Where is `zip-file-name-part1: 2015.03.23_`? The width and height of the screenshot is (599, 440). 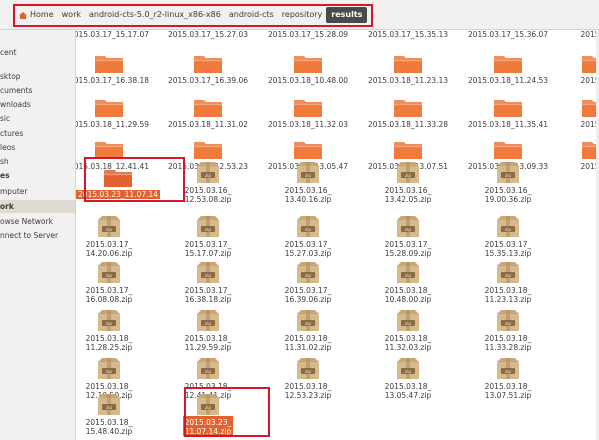 zip-file-name-part1: 2015.03.23_ is located at coordinates (208, 422).